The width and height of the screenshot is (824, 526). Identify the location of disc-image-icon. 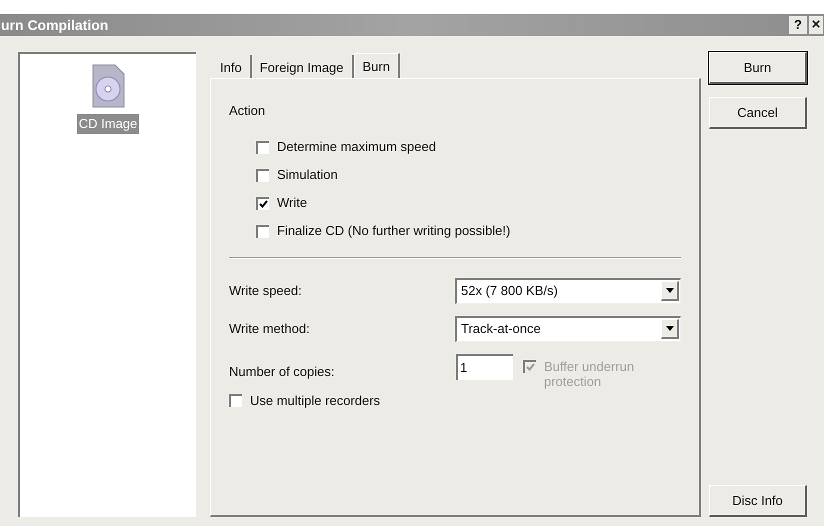
(108, 86).